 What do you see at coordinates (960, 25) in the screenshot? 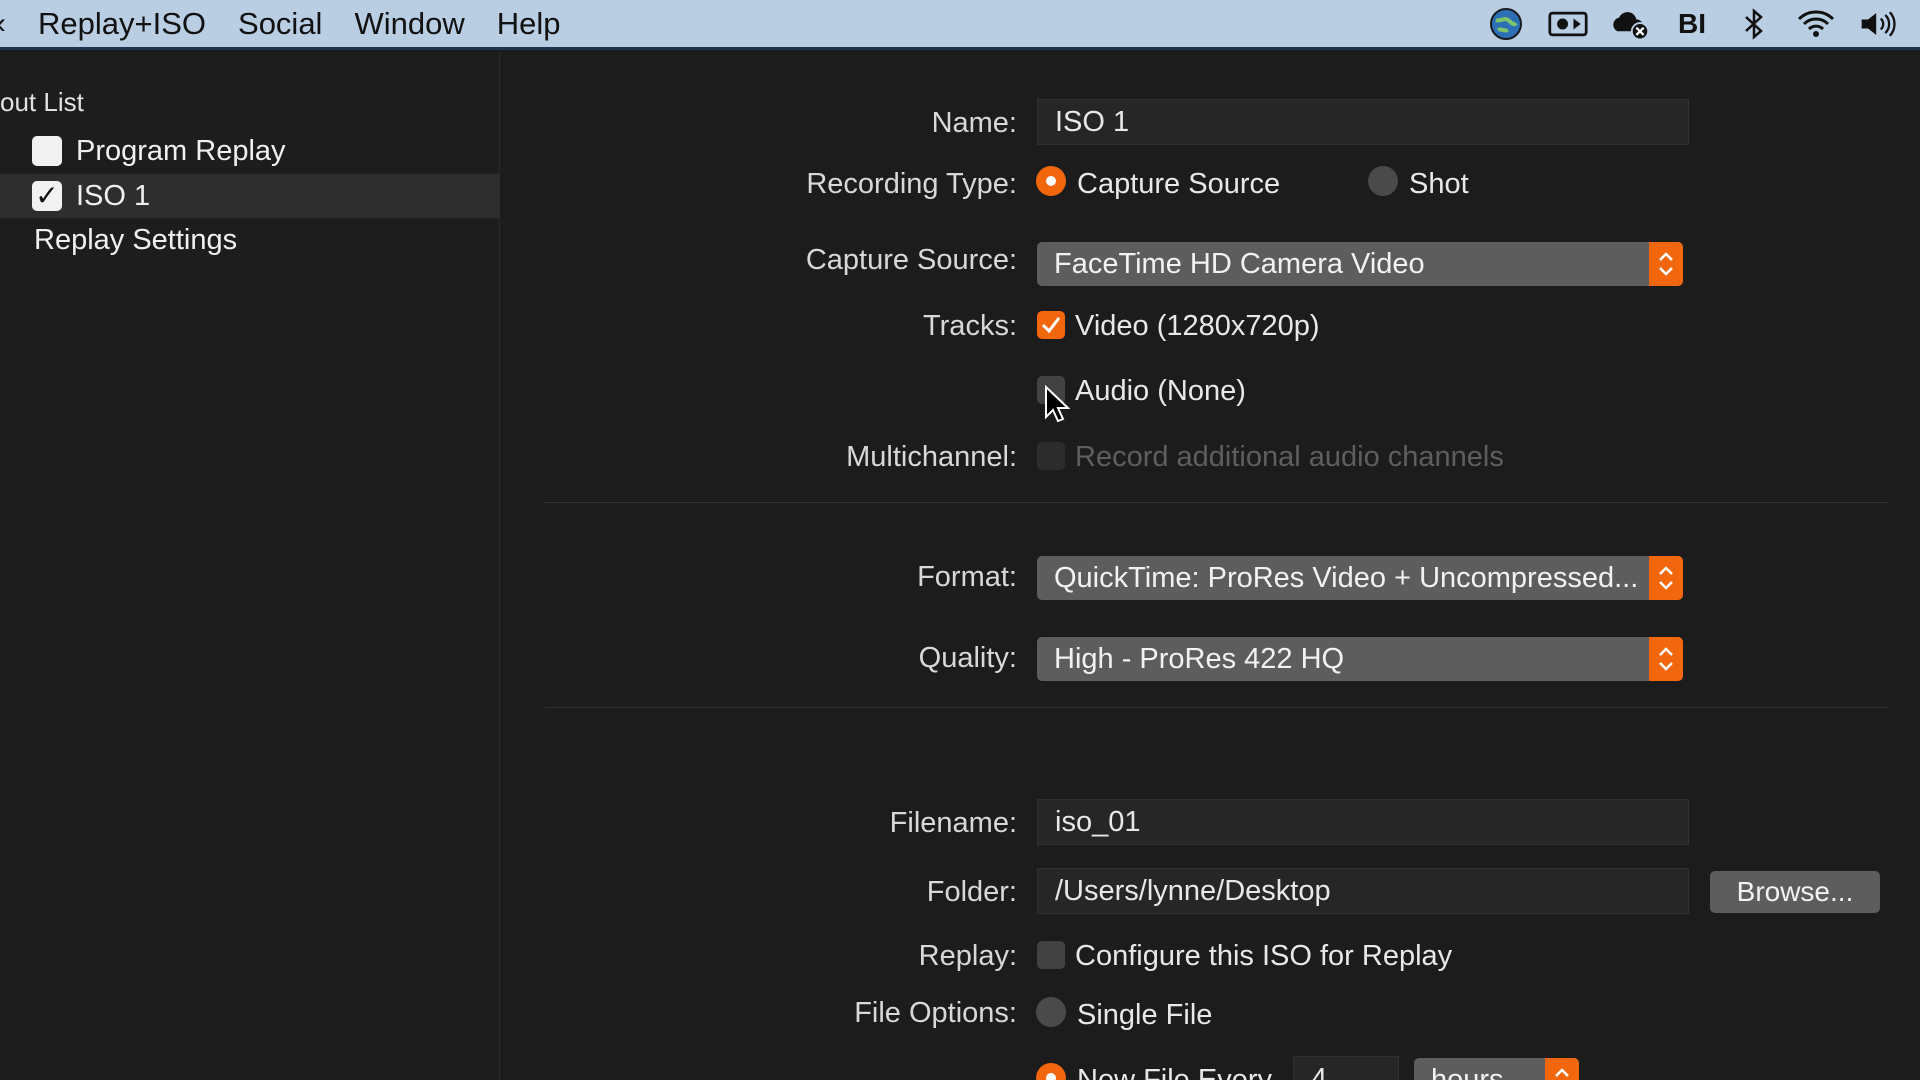
I see `menu-bar: ‹ Replay+ISO Social Window Help BI` at bounding box center [960, 25].